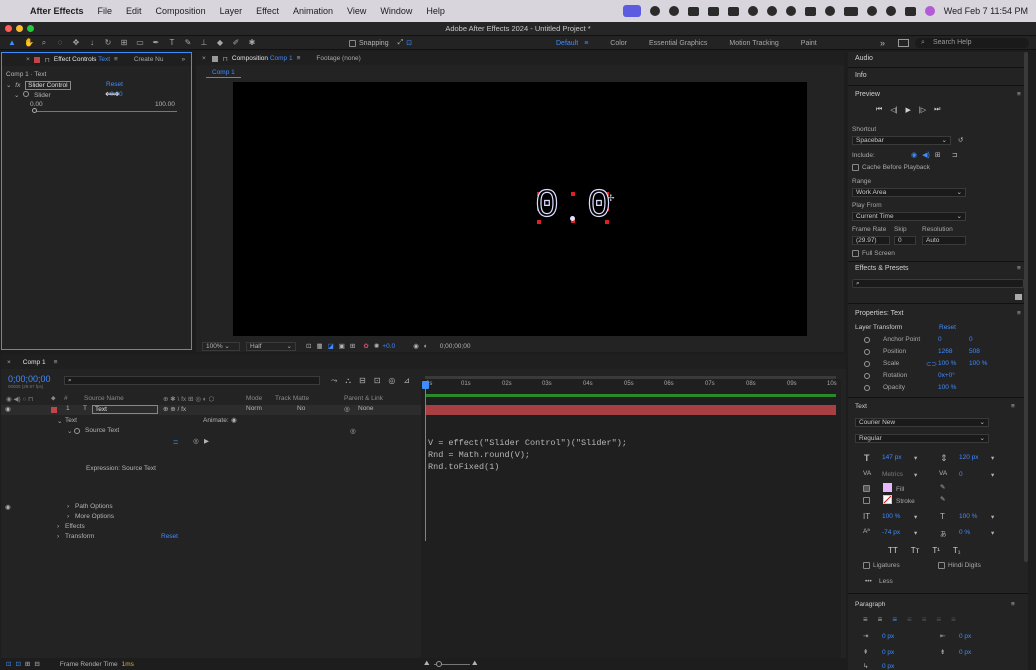 The width and height of the screenshot is (1036, 670). Describe the element at coordinates (474, 664) in the screenshot. I see `zoom-in-icon: ⛰` at that location.